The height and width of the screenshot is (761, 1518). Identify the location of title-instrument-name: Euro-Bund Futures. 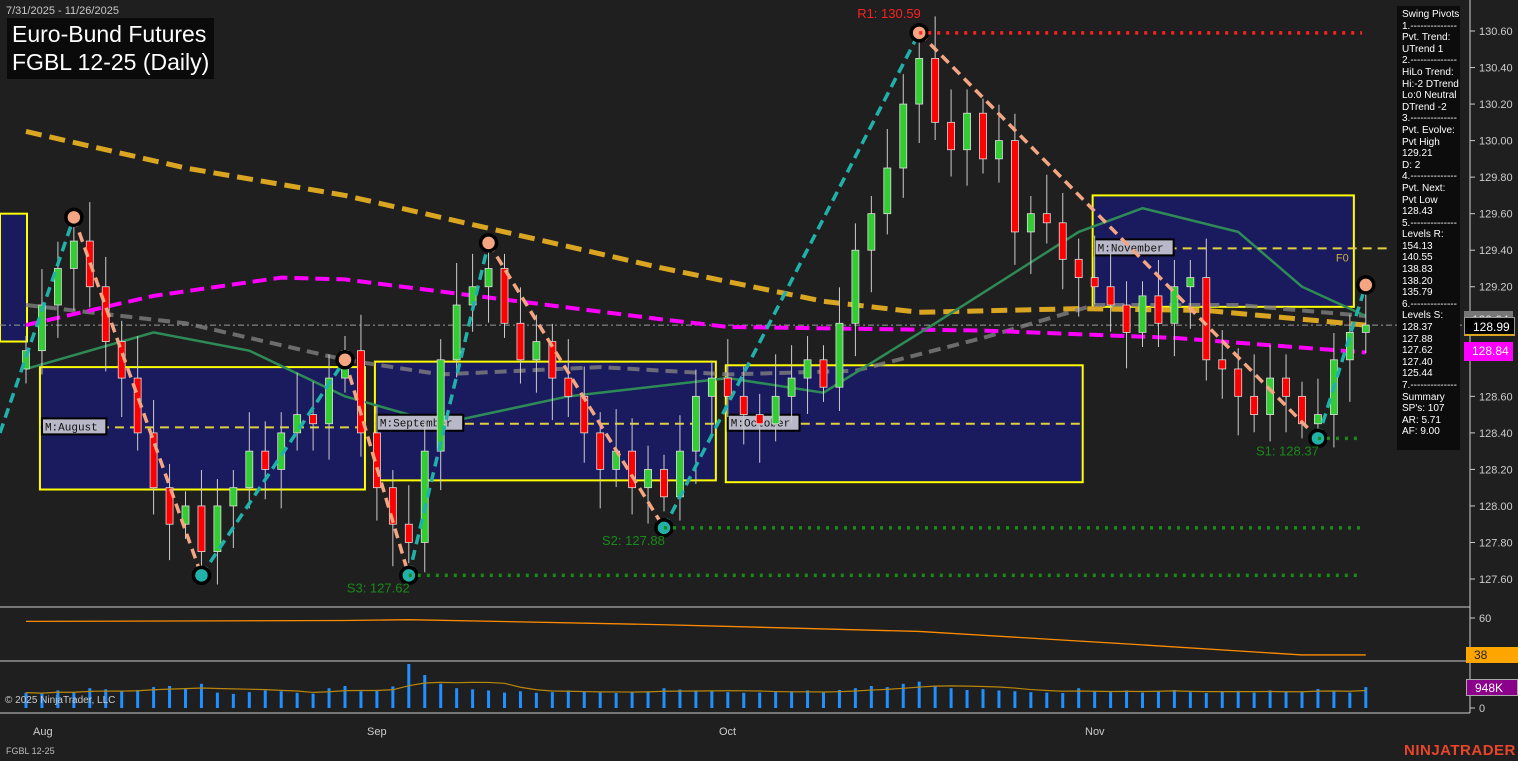
(109, 34).